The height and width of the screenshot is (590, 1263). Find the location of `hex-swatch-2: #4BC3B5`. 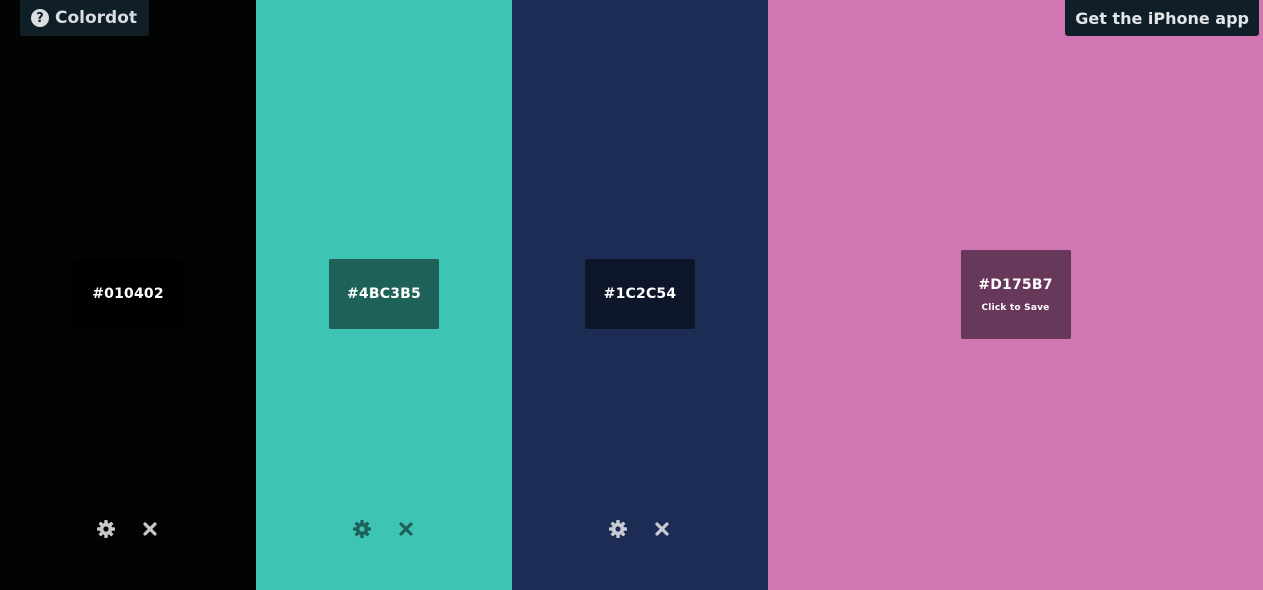

hex-swatch-2: #4BC3B5 is located at coordinates (384, 294).